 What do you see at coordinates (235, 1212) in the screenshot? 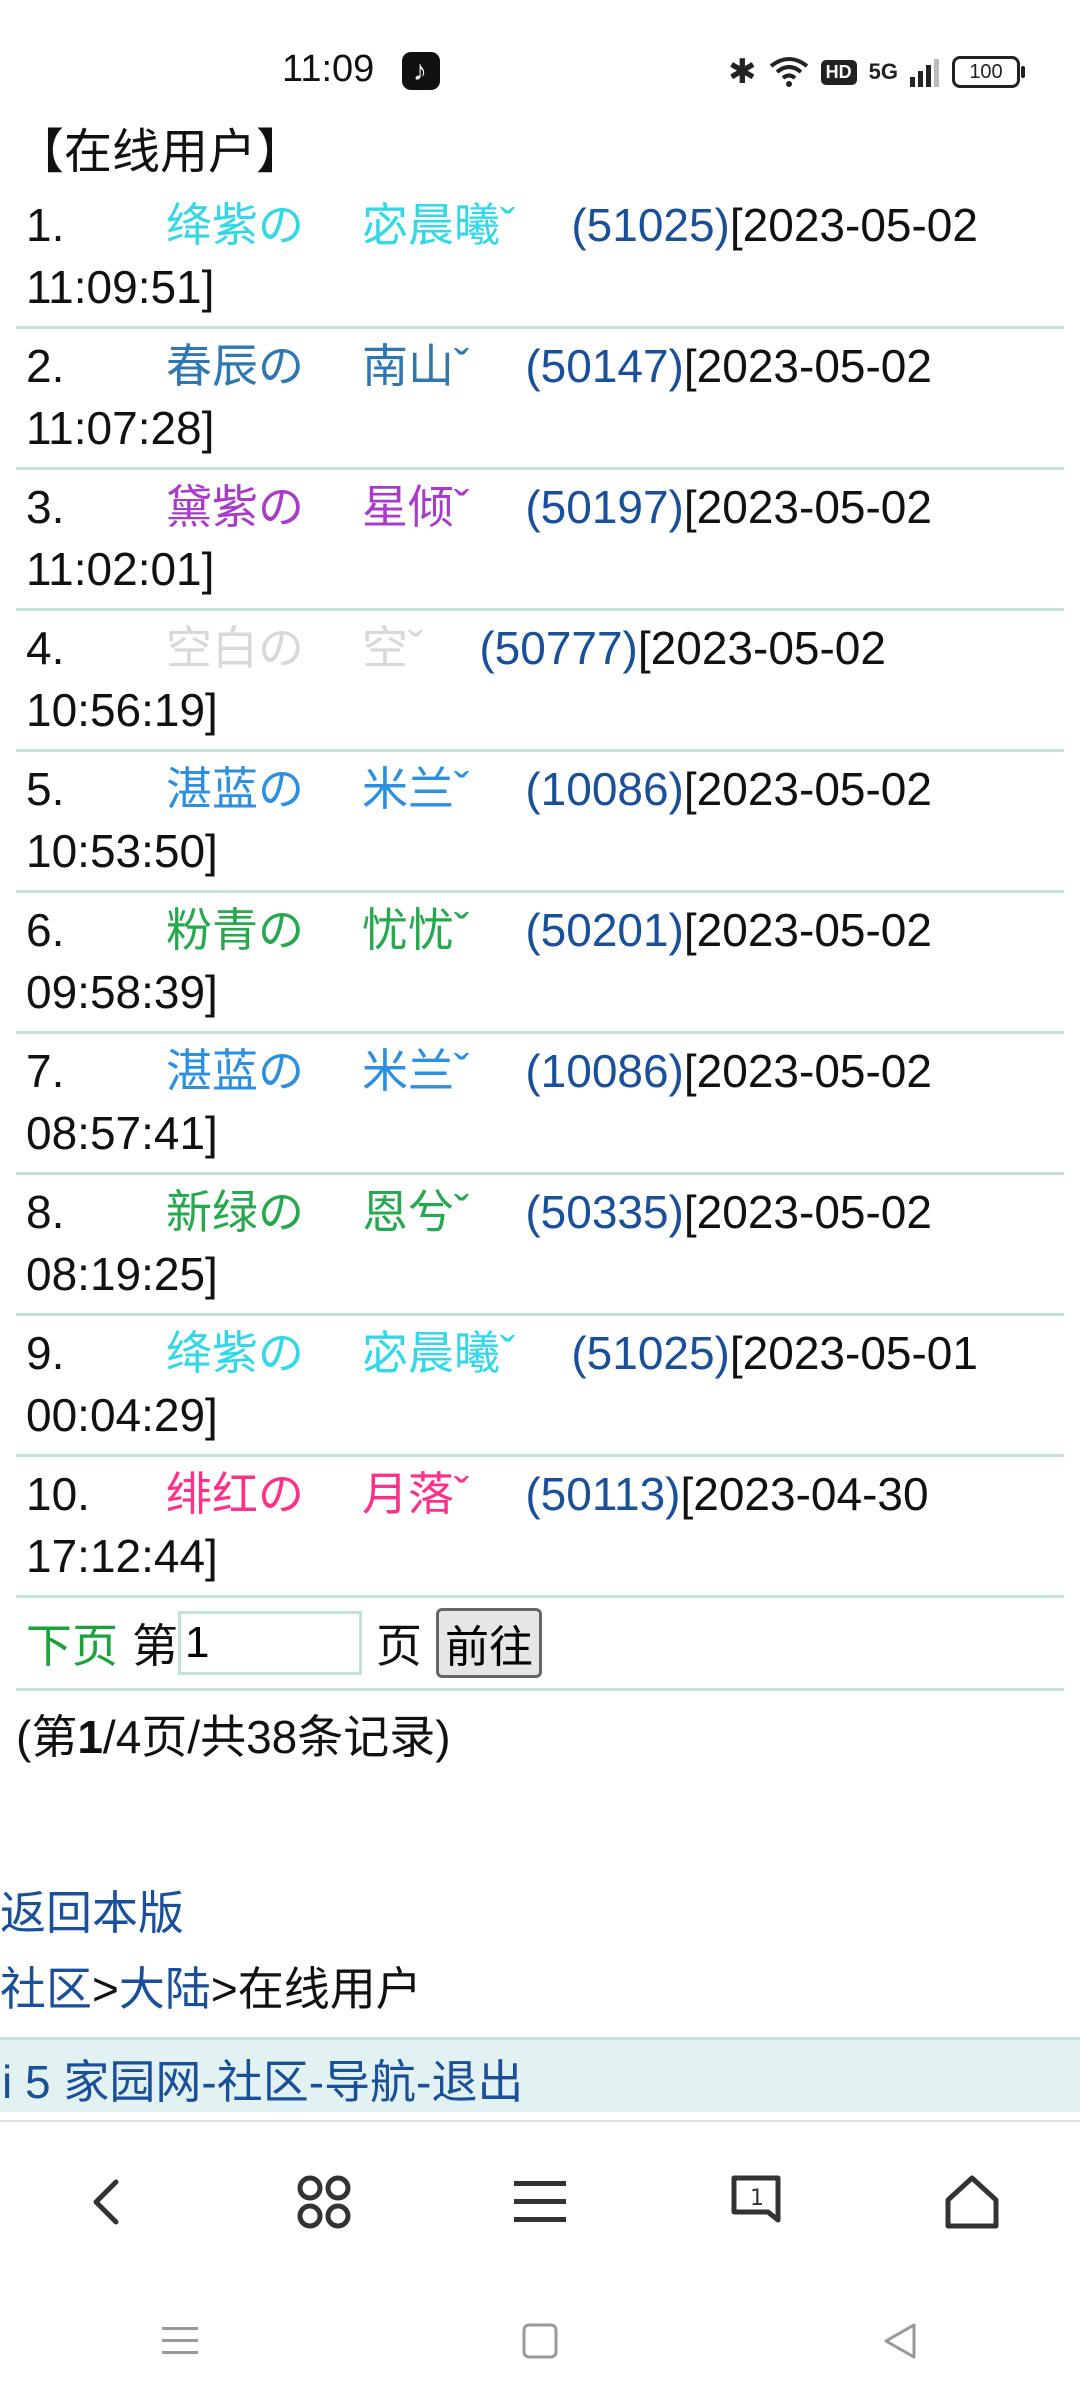
I see `nickname-part1: 新绿の` at bounding box center [235, 1212].